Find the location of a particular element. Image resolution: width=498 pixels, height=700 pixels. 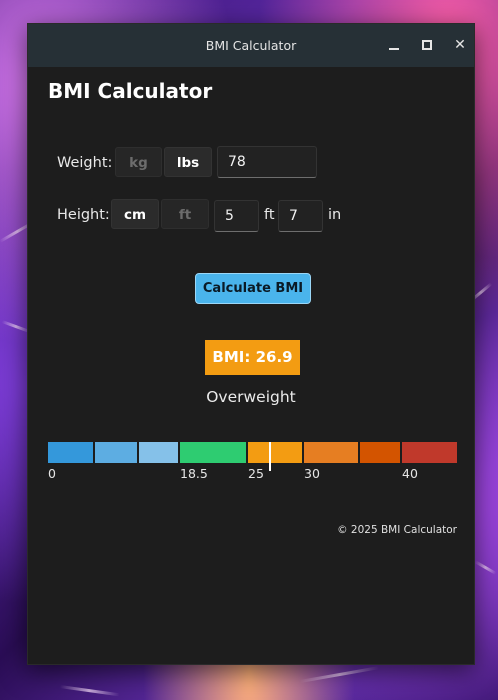

inches-input: 7 is located at coordinates (300, 216).